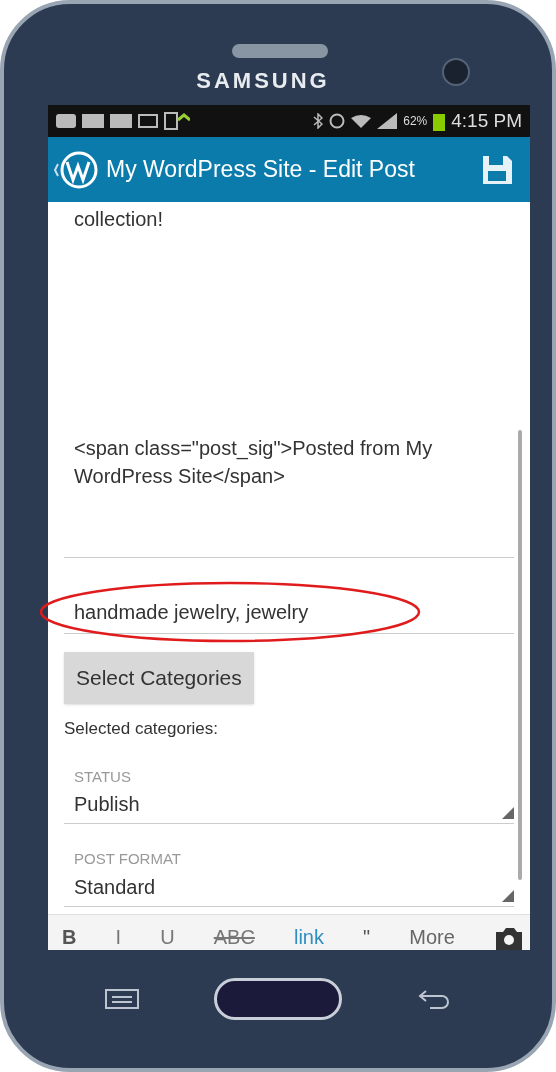  I want to click on battery-icon, so click(439, 121).